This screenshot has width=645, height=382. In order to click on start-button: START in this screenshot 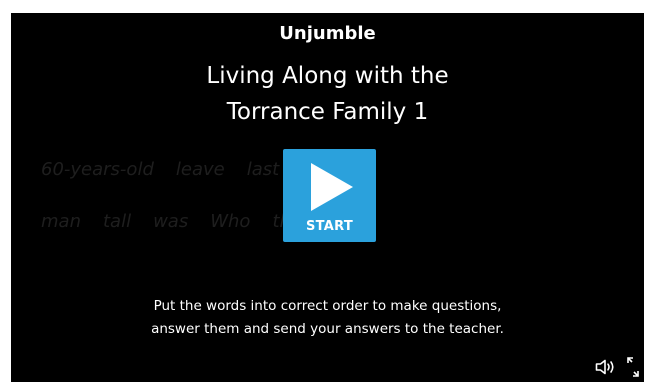, I will do `click(329, 195)`.